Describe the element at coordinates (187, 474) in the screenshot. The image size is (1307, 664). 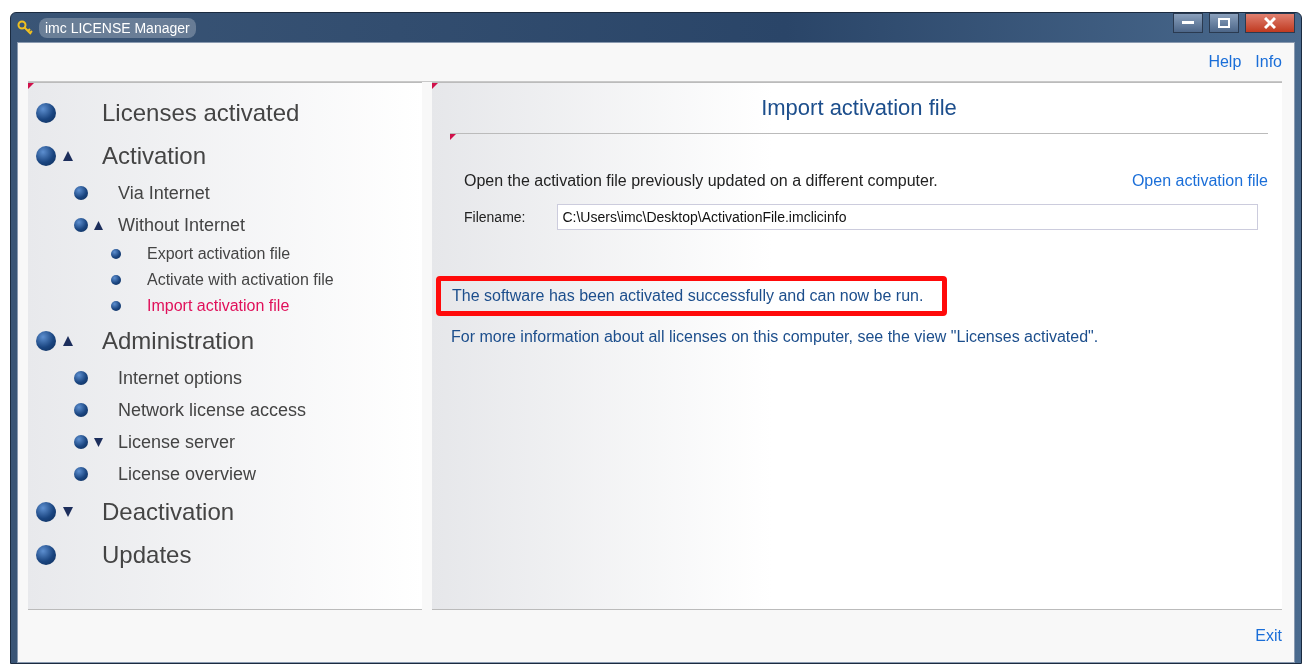
I see `nav-item: License overview` at that location.